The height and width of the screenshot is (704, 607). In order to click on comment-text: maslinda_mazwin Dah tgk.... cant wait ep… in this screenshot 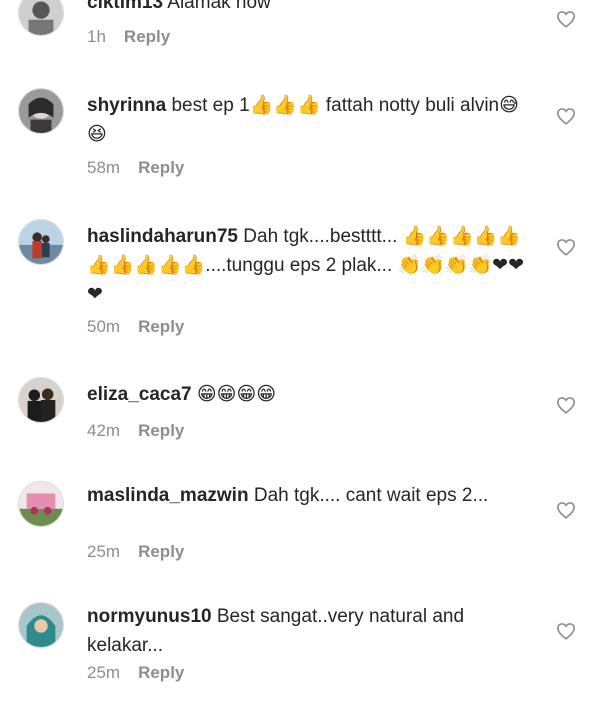, I will do `click(307, 495)`.